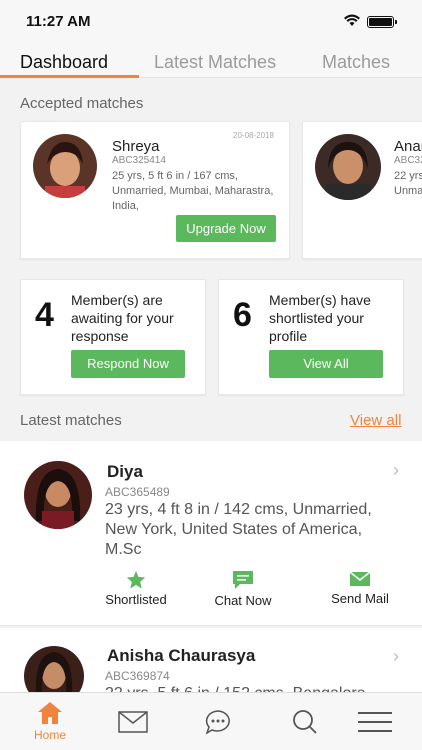  I want to click on view-all-link: View all, so click(375, 420).